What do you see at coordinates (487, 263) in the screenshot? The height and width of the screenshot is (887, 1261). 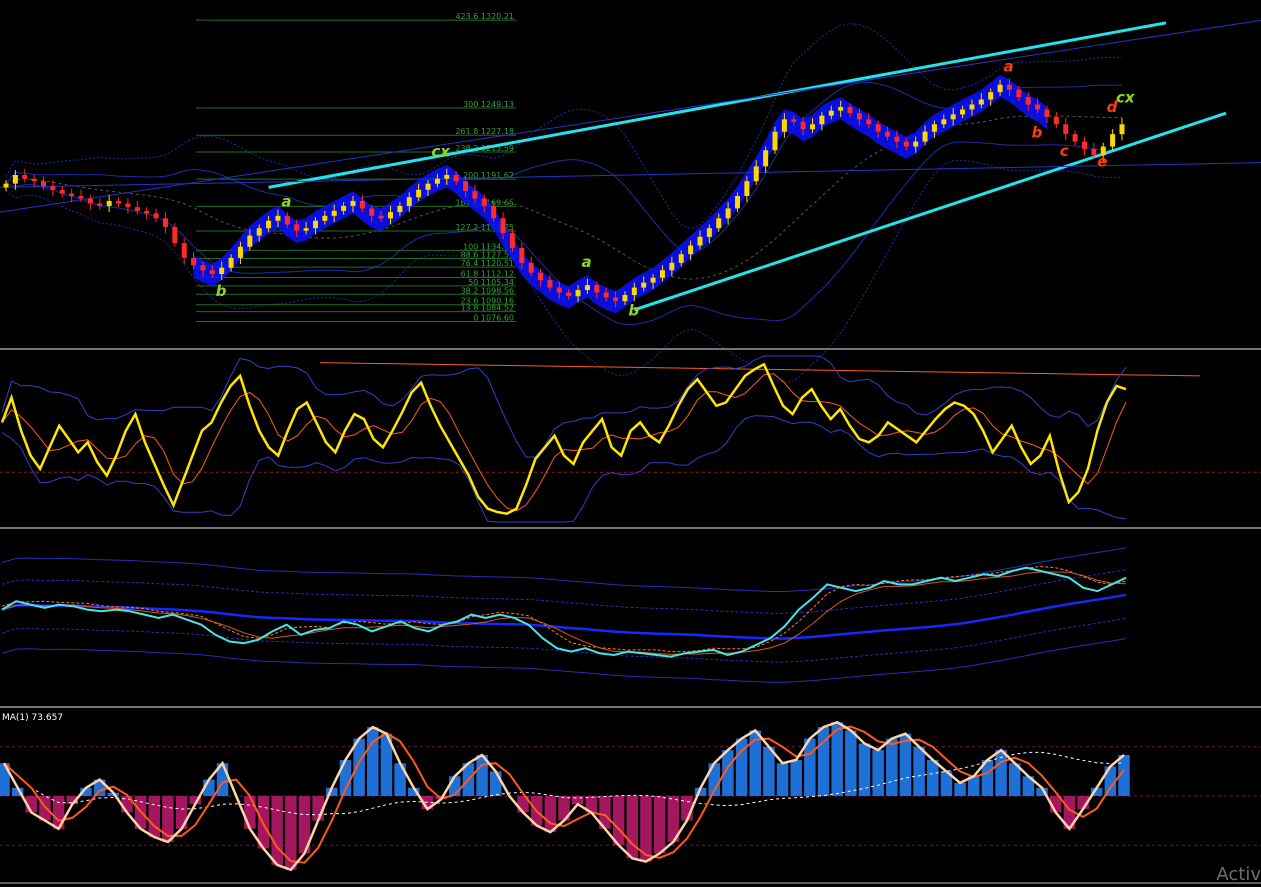 I see `fib-level-label: 76.4 1120.51` at bounding box center [487, 263].